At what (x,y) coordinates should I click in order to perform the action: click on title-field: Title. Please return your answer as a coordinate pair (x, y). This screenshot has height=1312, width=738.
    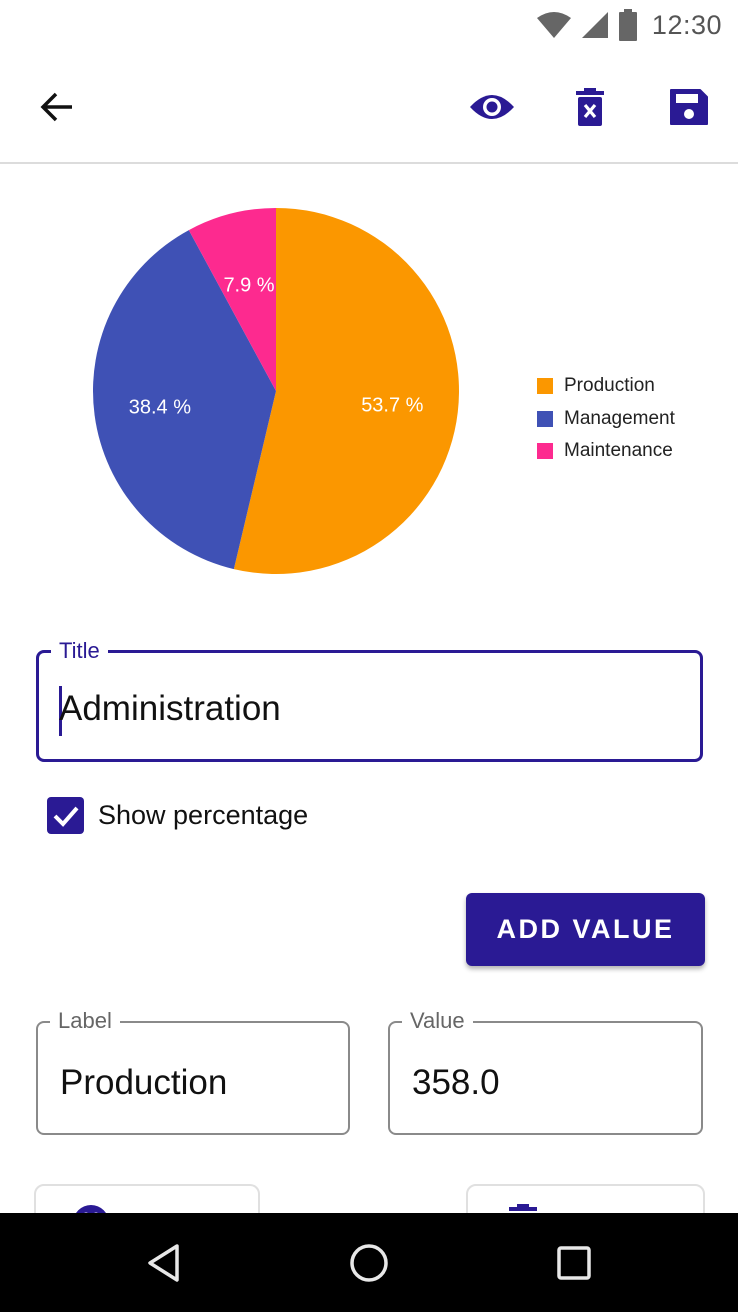
    Looking at the image, I should click on (369, 699).